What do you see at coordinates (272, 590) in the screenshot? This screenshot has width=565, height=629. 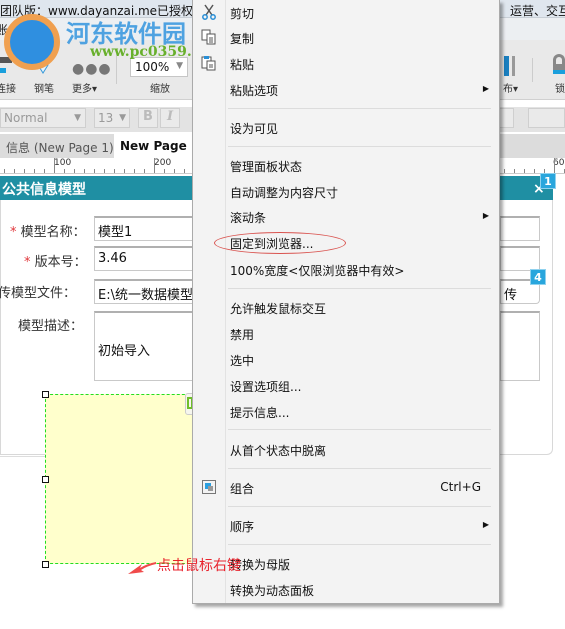 I see `menu-item: 转换为动态面板` at bounding box center [272, 590].